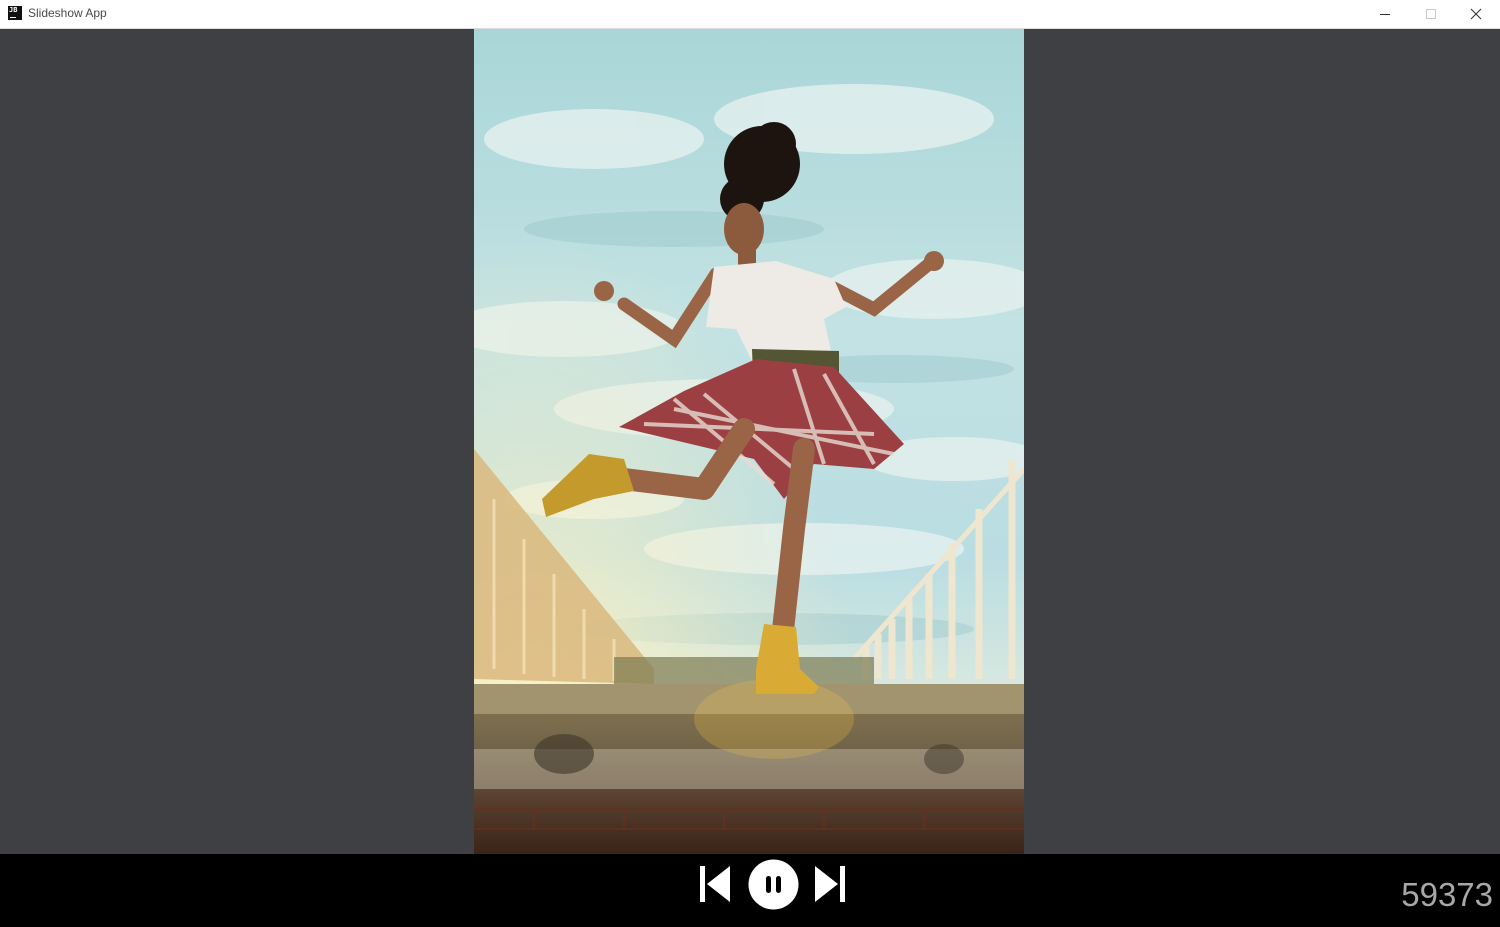 Image resolution: width=1500 pixels, height=927 pixels. What do you see at coordinates (1447, 894) in the screenshot?
I see `slide-counter: 59373` at bounding box center [1447, 894].